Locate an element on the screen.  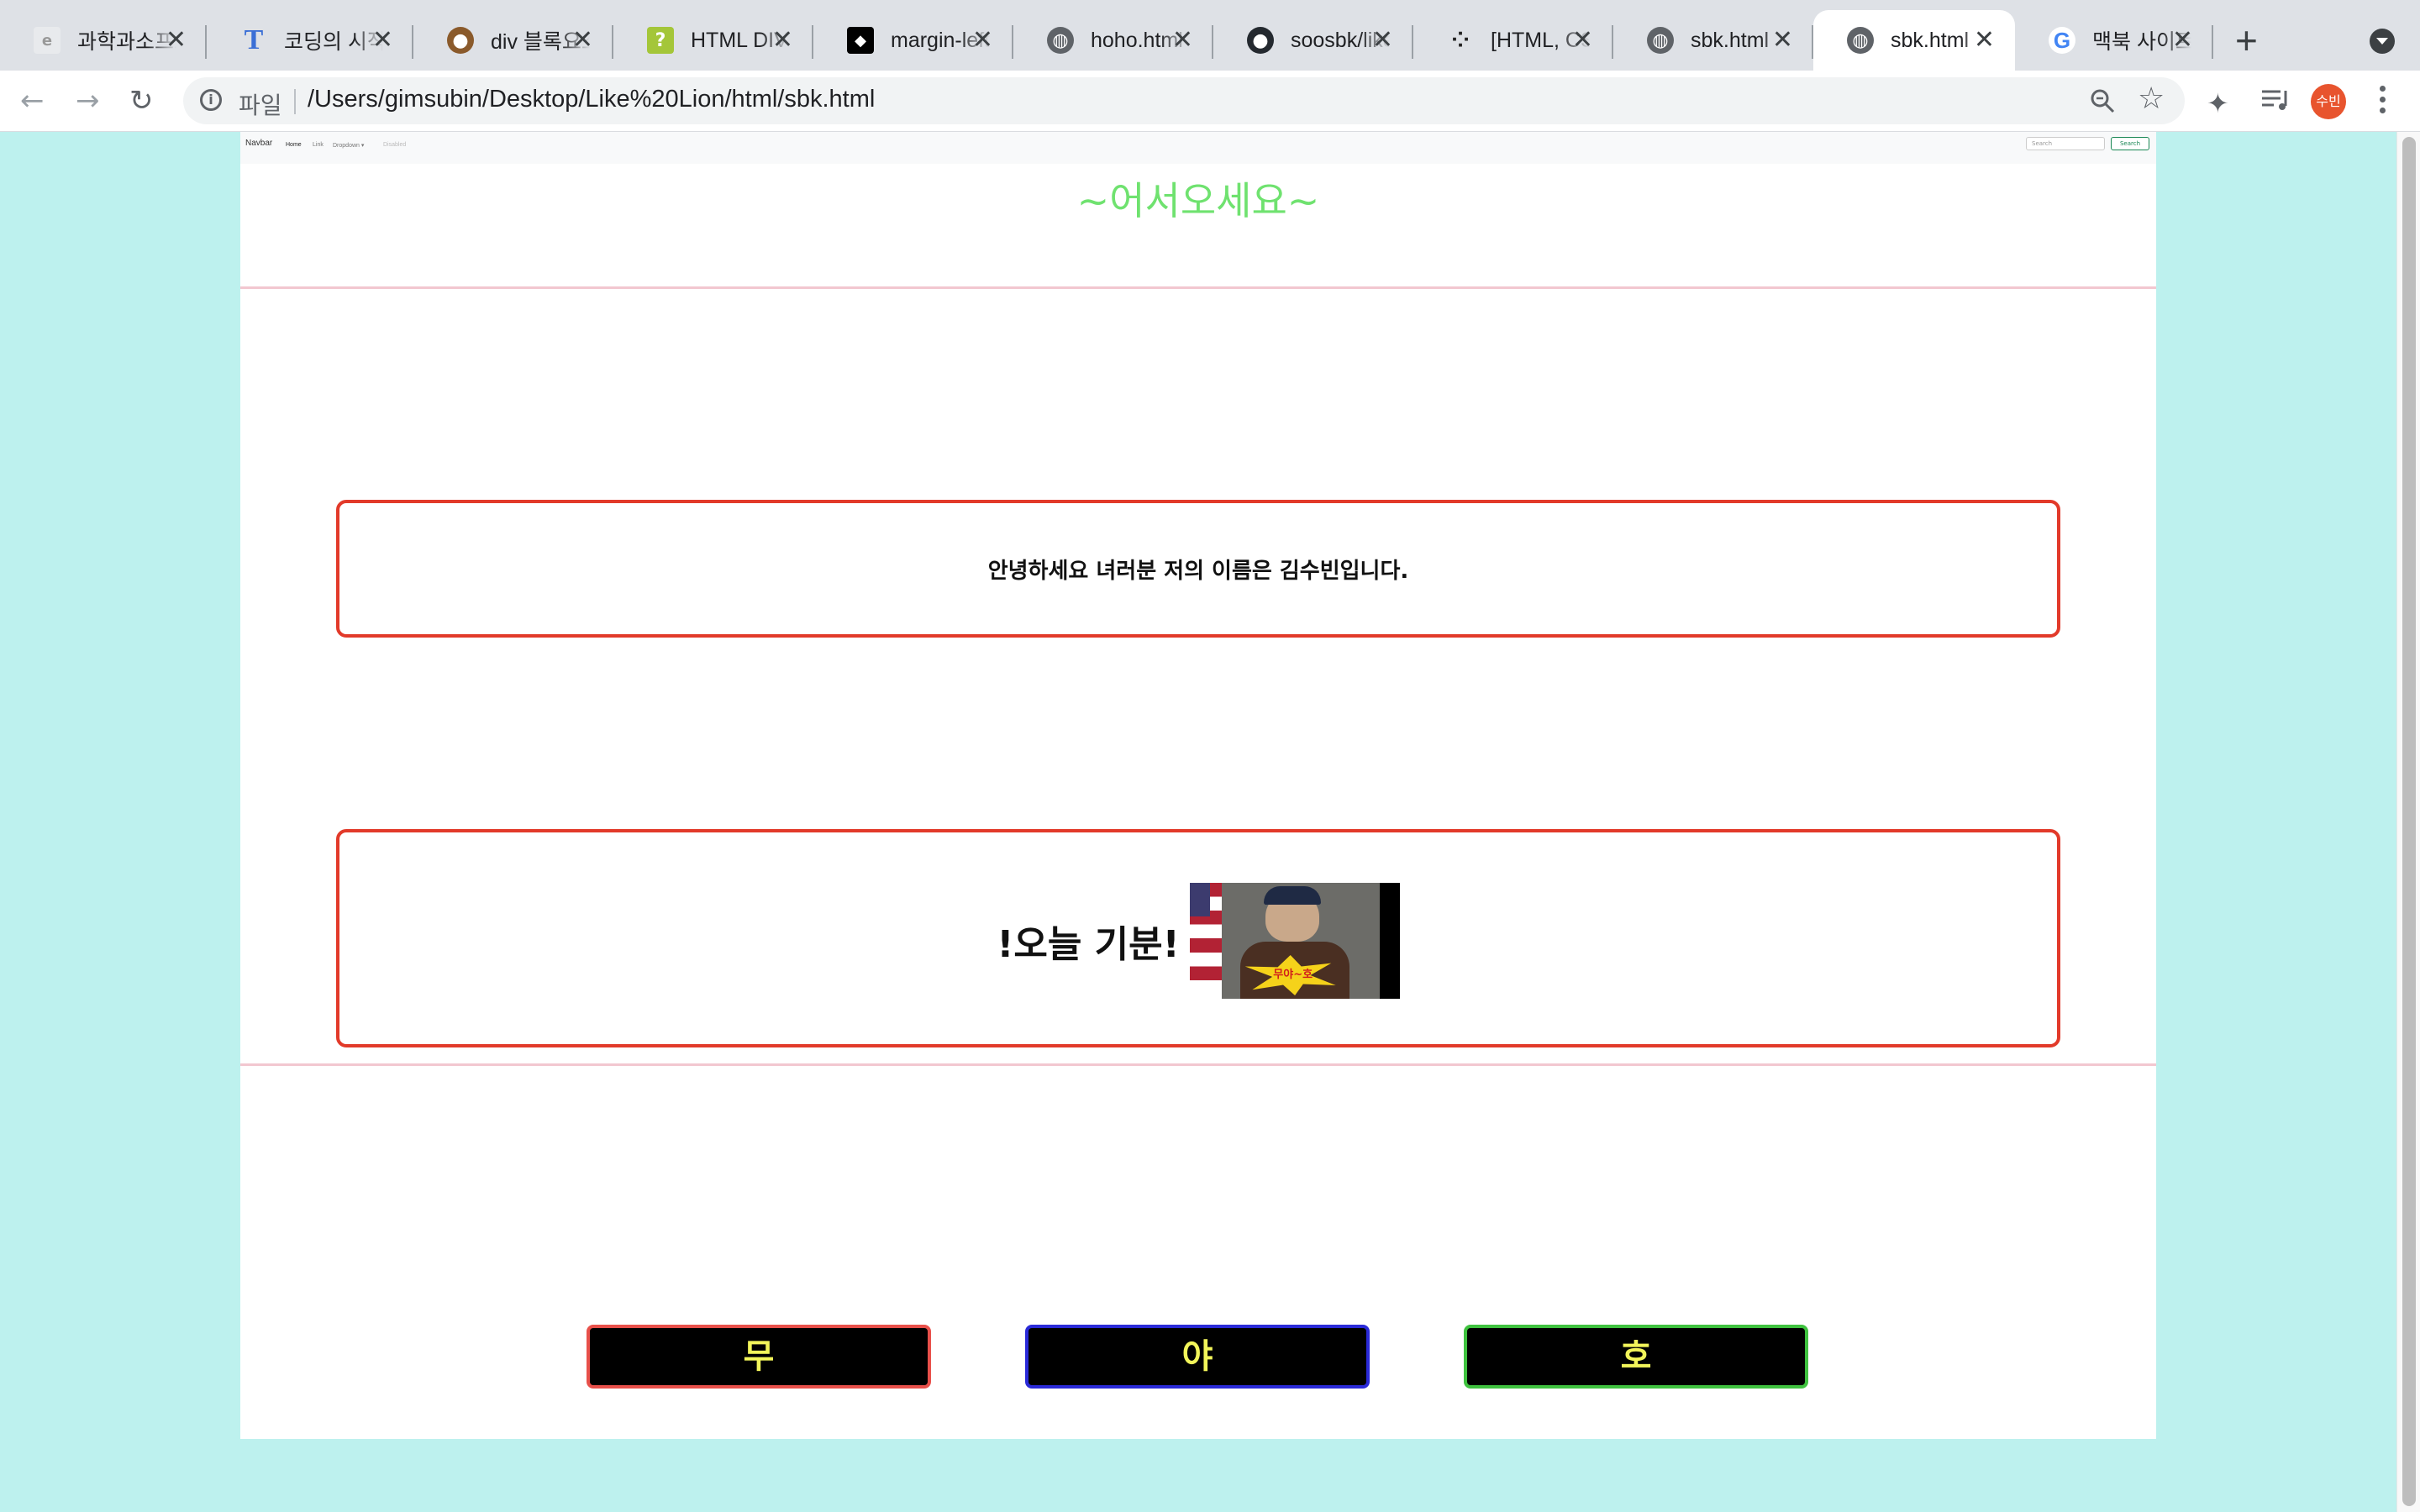
tab: ◆ margin-left ✕ is located at coordinates (913, 40).